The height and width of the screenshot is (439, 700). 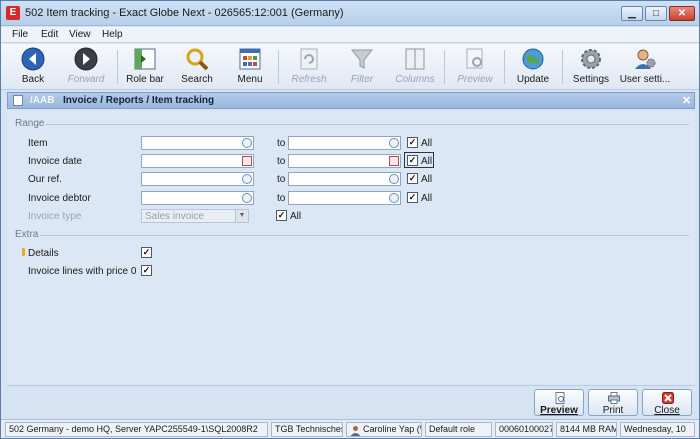 What do you see at coordinates (55, 216) in the screenshot?
I see `invoice-type-label: Invoice type` at bounding box center [55, 216].